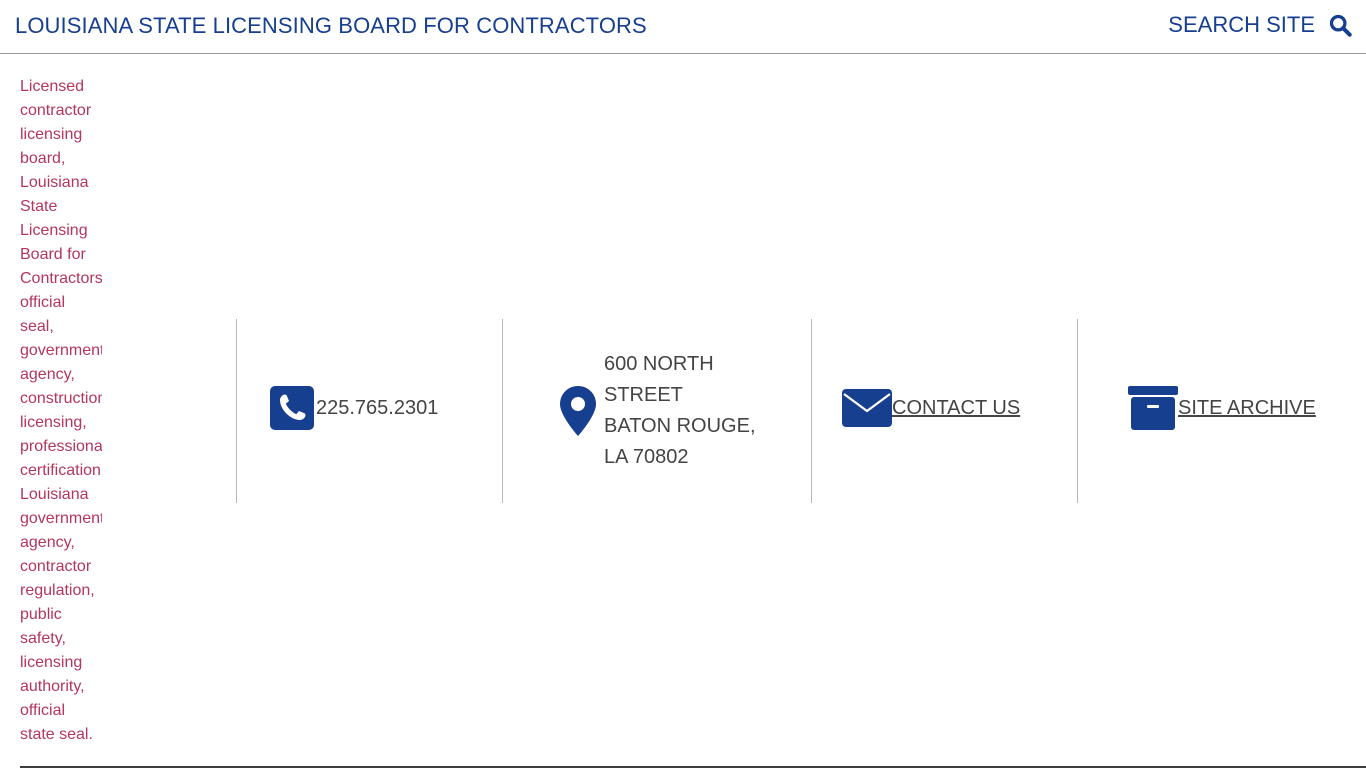 This screenshot has height=768, width=1366. I want to click on phone-contact: 225.765.2301, so click(354, 408).